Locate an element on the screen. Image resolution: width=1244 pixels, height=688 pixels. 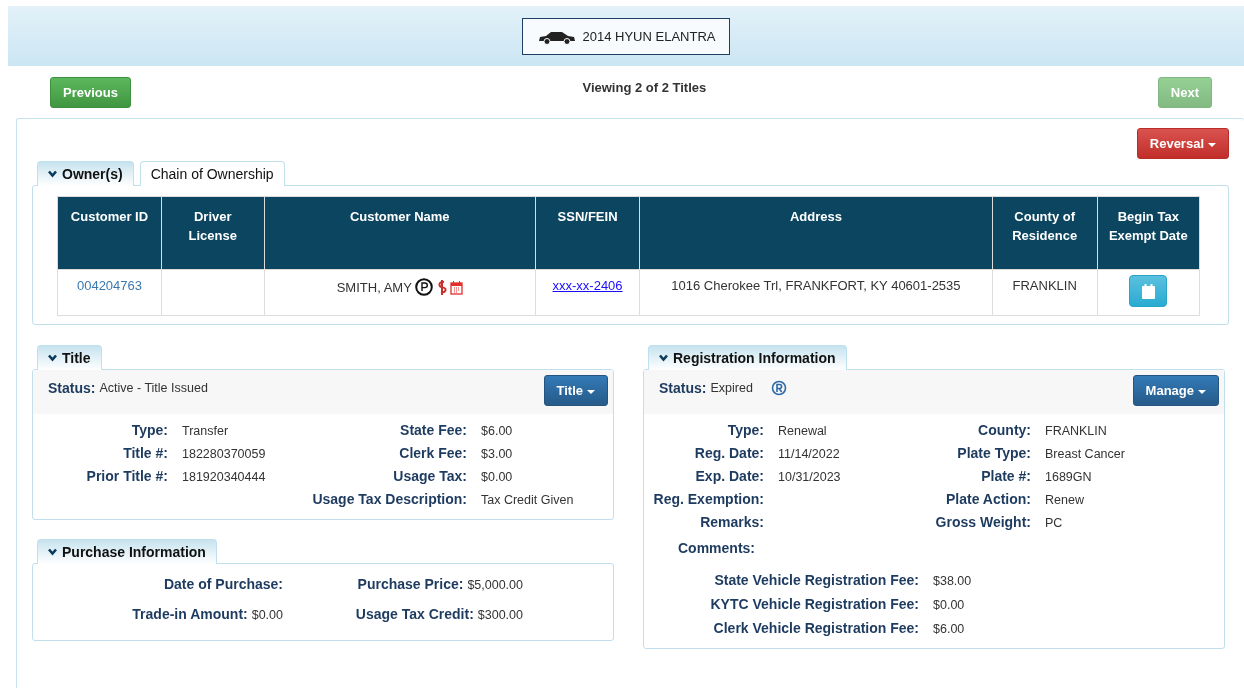
field-value: 182280370059 is located at coordinates (224, 454).